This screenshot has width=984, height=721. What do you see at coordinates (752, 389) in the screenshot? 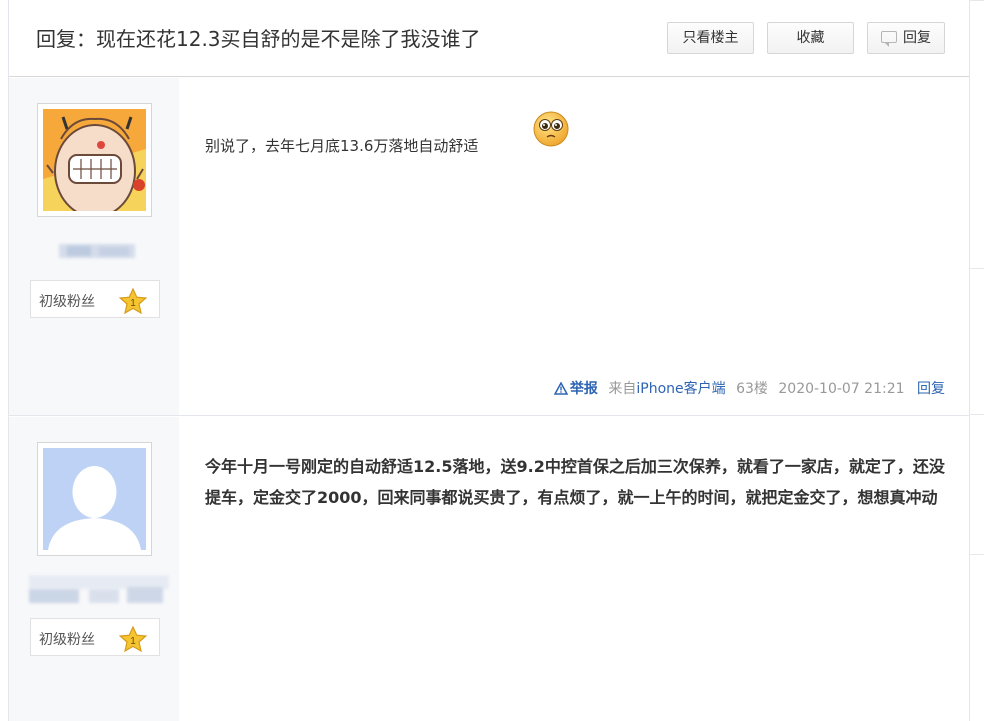
I see `floor-number: 63楼` at bounding box center [752, 389].